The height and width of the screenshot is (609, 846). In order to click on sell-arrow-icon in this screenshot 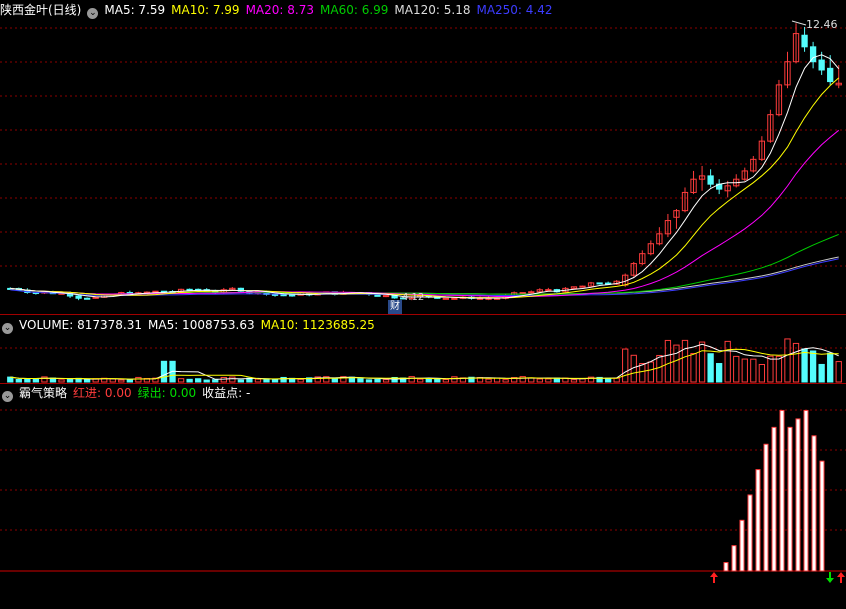, I will do `click(830, 577)`.